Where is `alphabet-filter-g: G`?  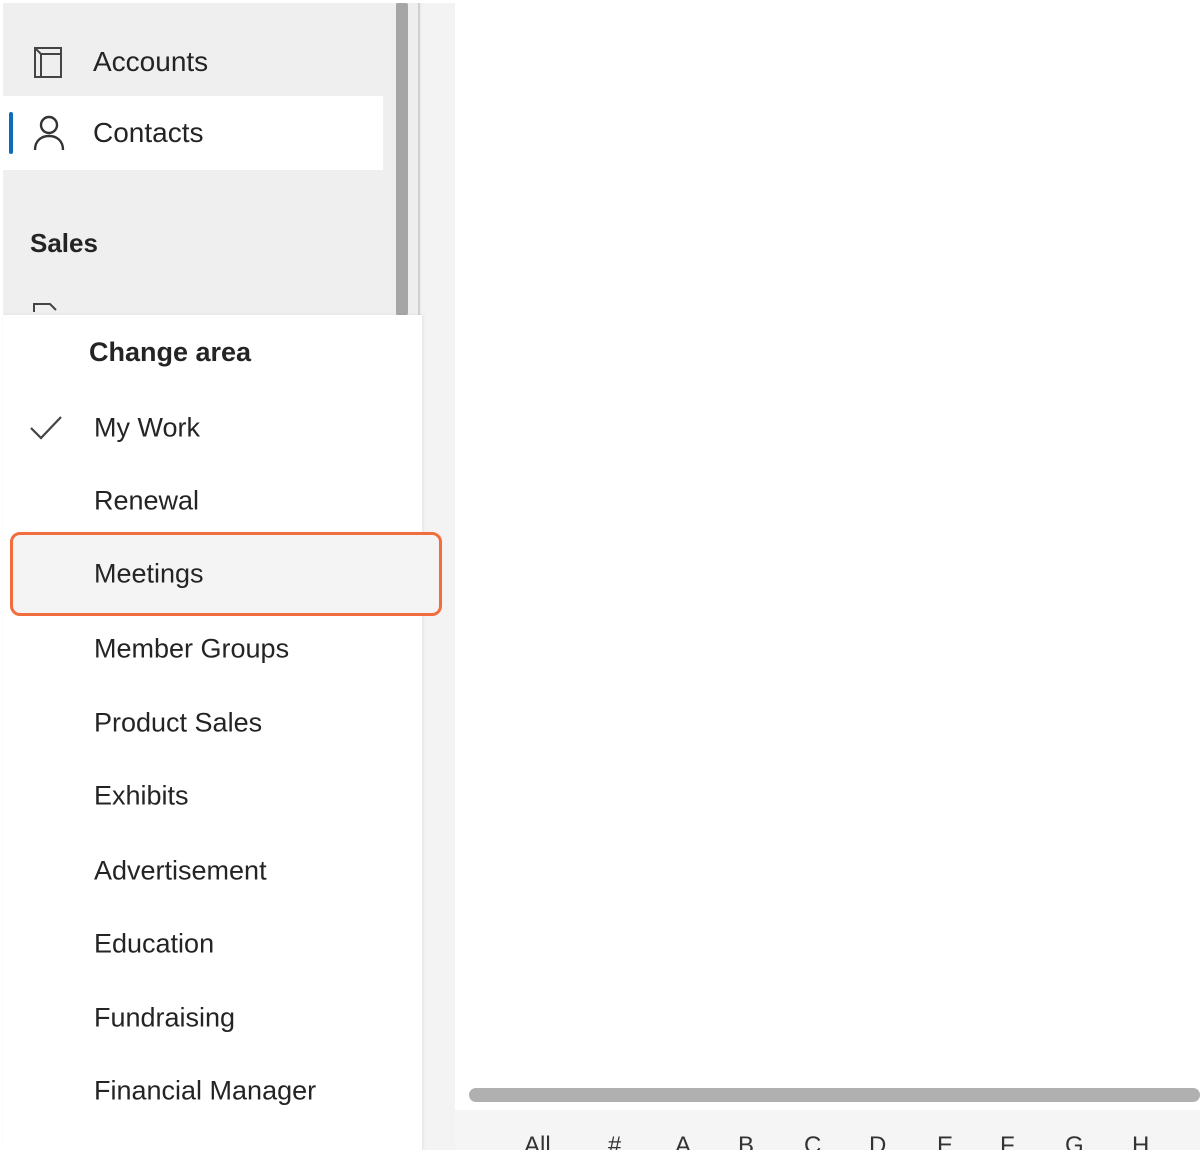
alphabet-filter-g: G is located at coordinates (1074, 1141).